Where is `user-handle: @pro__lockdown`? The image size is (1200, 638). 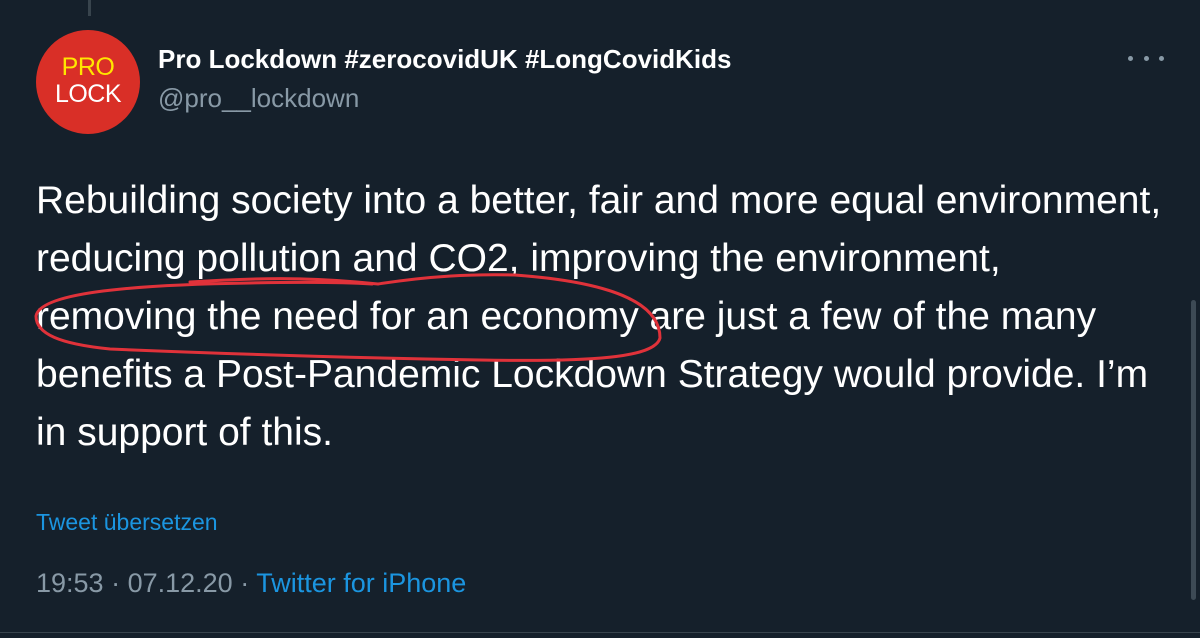
user-handle: @pro__lockdown is located at coordinates (258, 98).